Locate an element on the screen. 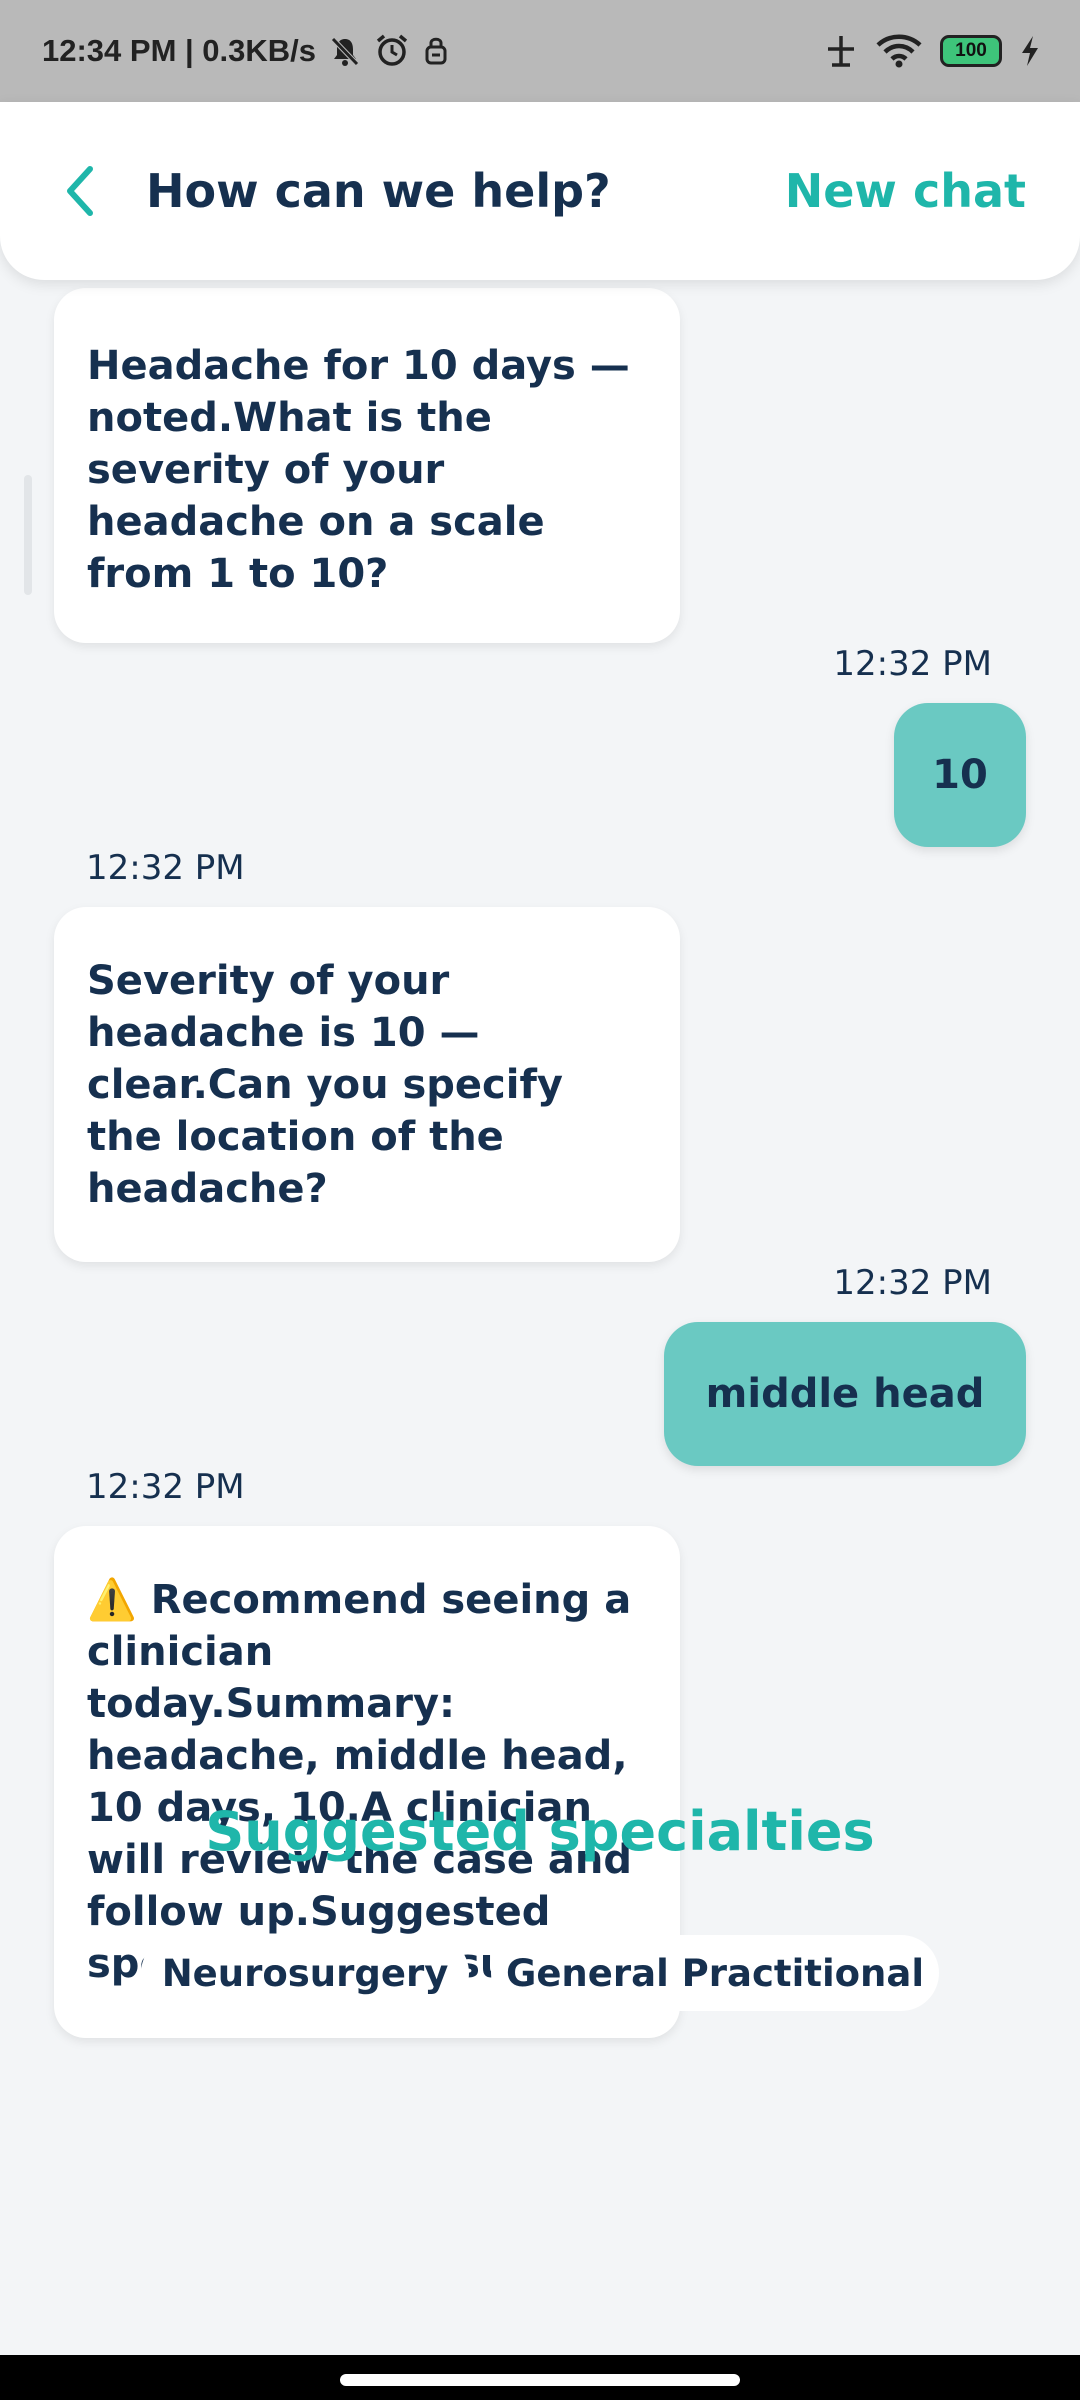 This screenshot has height=2400, width=1080. chat-header: How can we help? New chat is located at coordinates (540, 191).